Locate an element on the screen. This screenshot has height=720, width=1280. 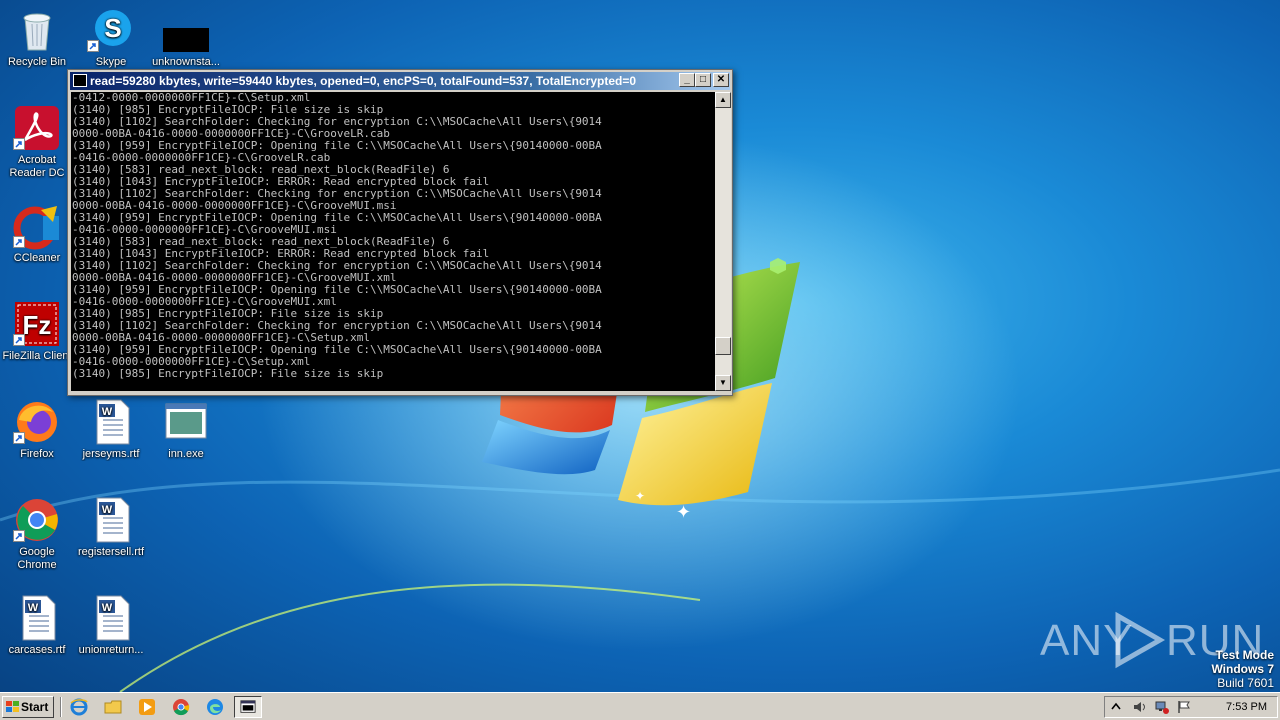
svg-text: Fz is located at coordinates (37, 325).